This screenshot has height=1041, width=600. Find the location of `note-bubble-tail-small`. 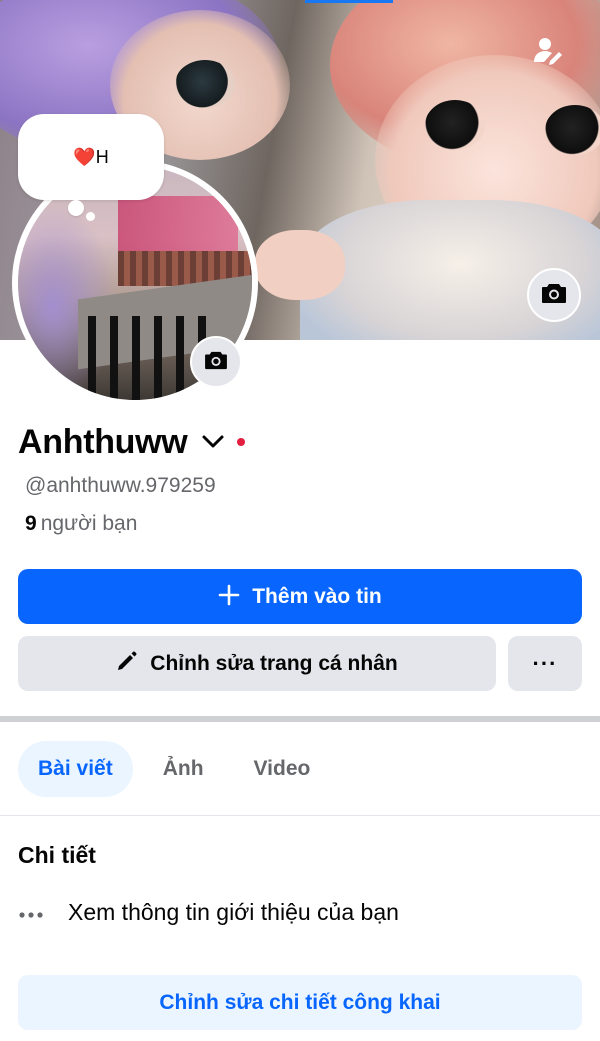

note-bubble-tail-small is located at coordinates (90, 216).